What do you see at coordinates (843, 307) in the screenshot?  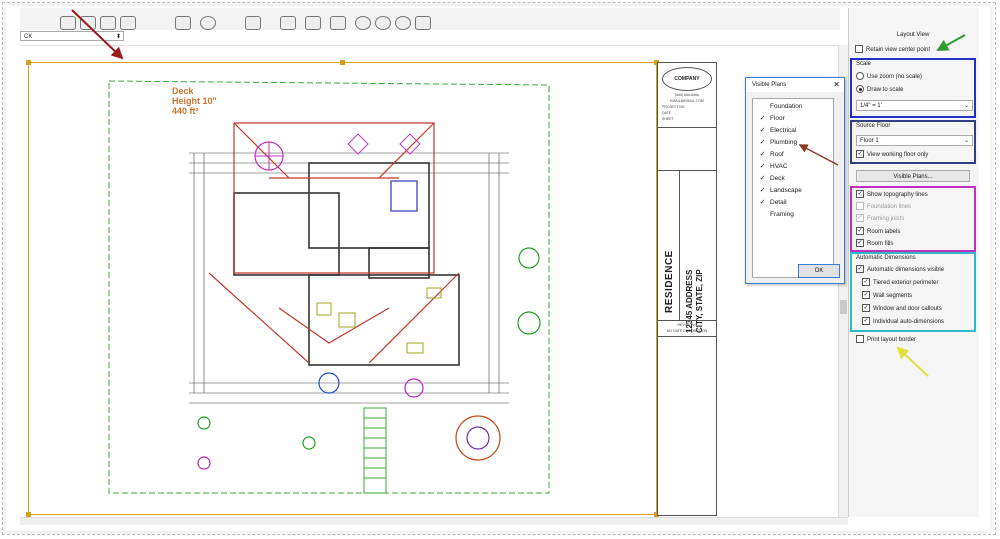 I see `scroll-thumb` at bounding box center [843, 307].